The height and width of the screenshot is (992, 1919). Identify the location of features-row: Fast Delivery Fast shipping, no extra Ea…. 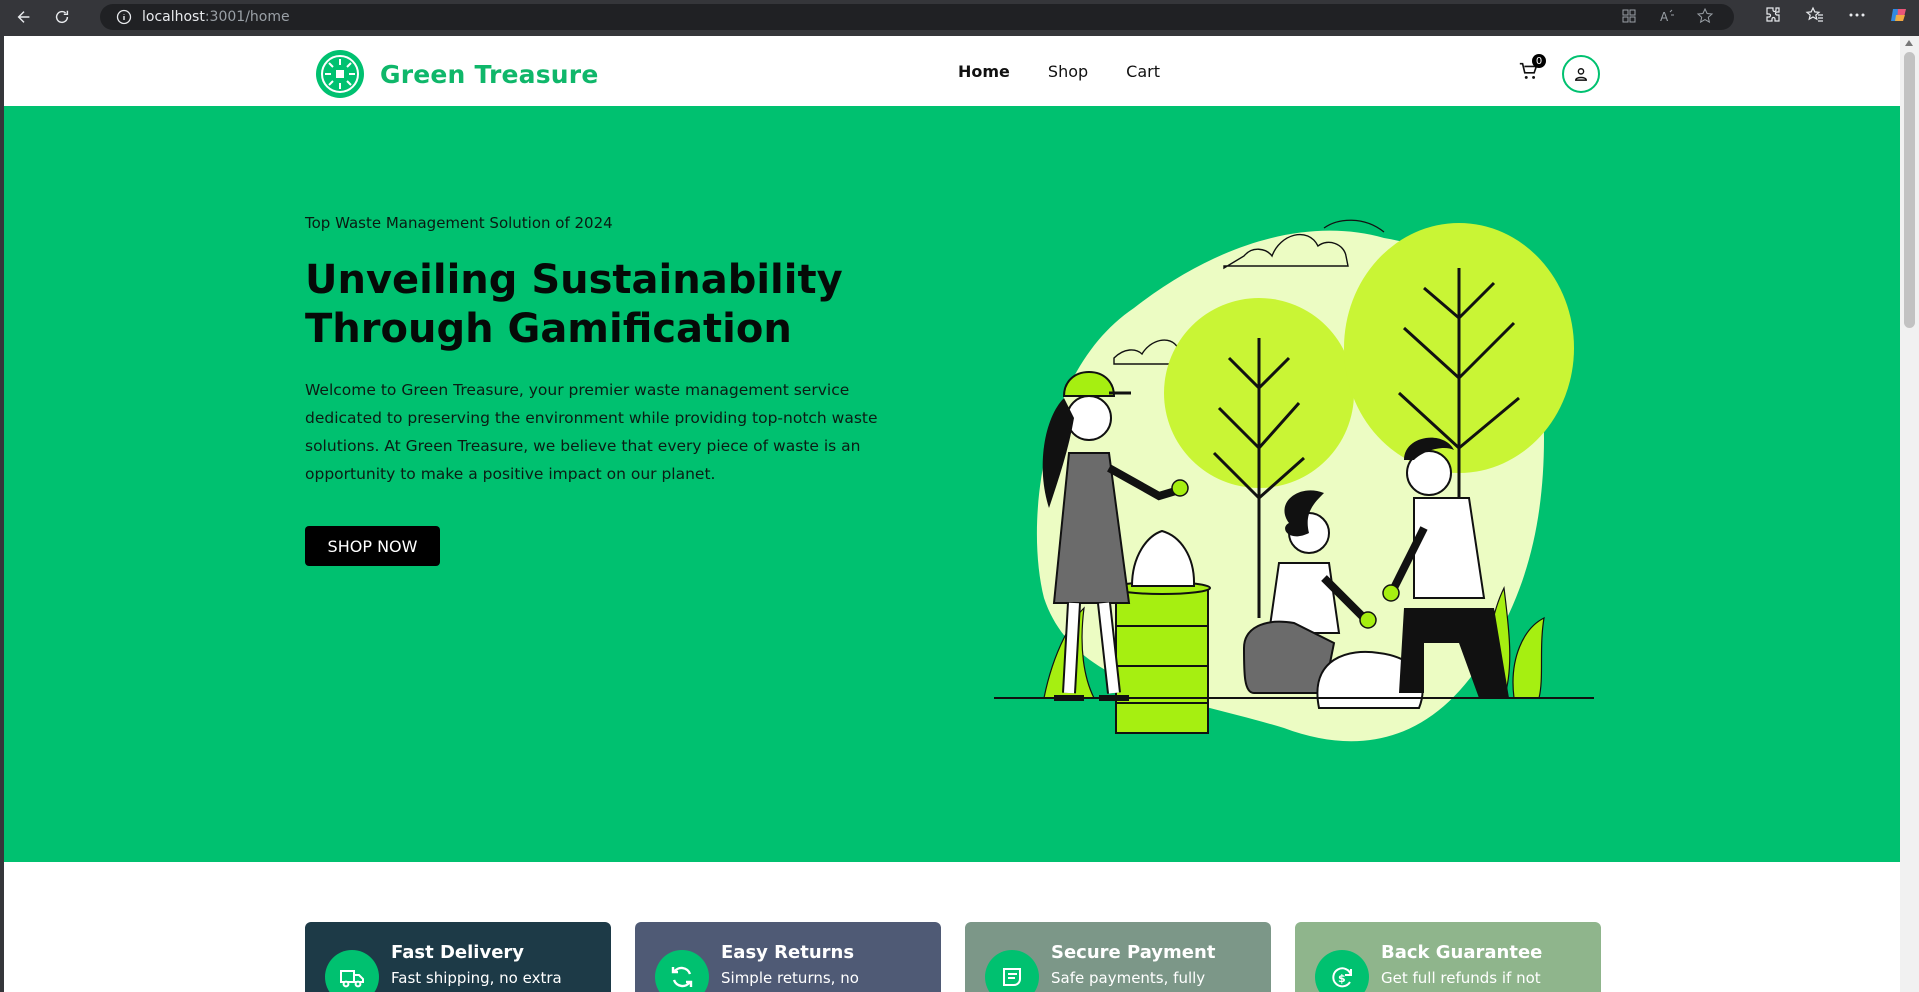
(953, 957).